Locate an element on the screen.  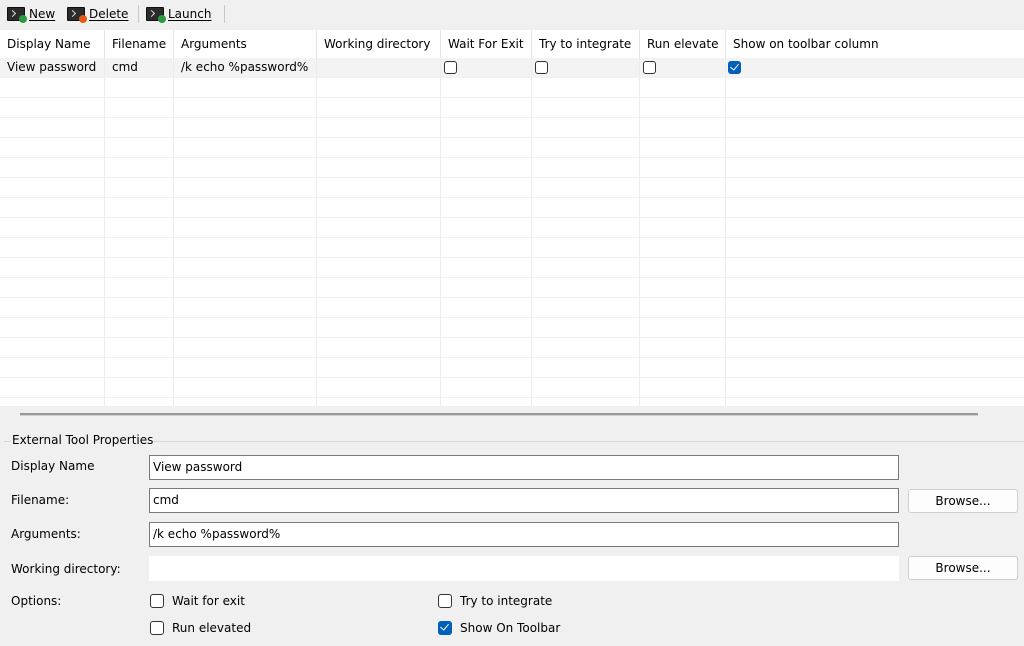
launch-label: Launch is located at coordinates (190, 14).